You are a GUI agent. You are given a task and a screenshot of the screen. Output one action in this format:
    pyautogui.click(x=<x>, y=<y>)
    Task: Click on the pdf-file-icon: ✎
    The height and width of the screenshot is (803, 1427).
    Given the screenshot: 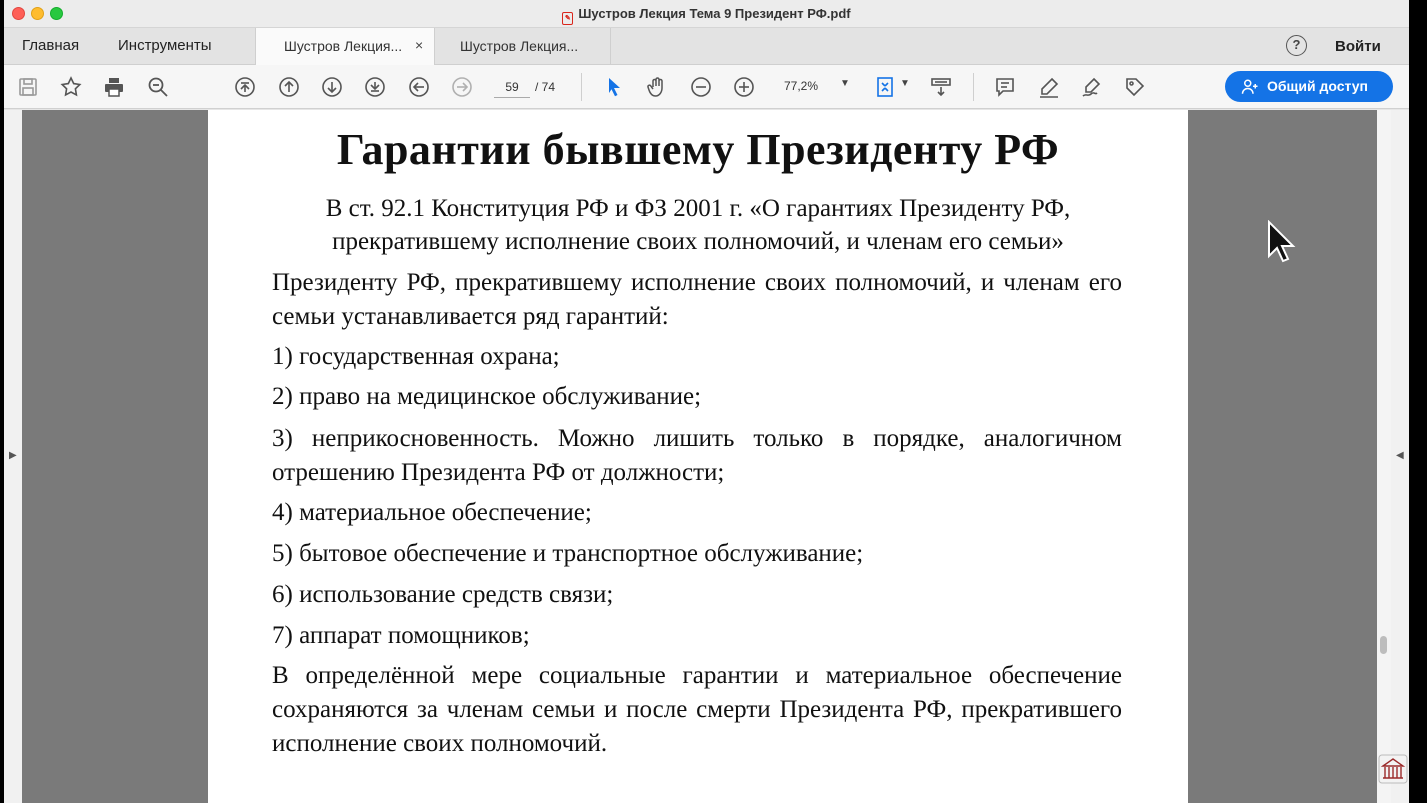 What is the action you would take?
    pyautogui.click(x=568, y=18)
    